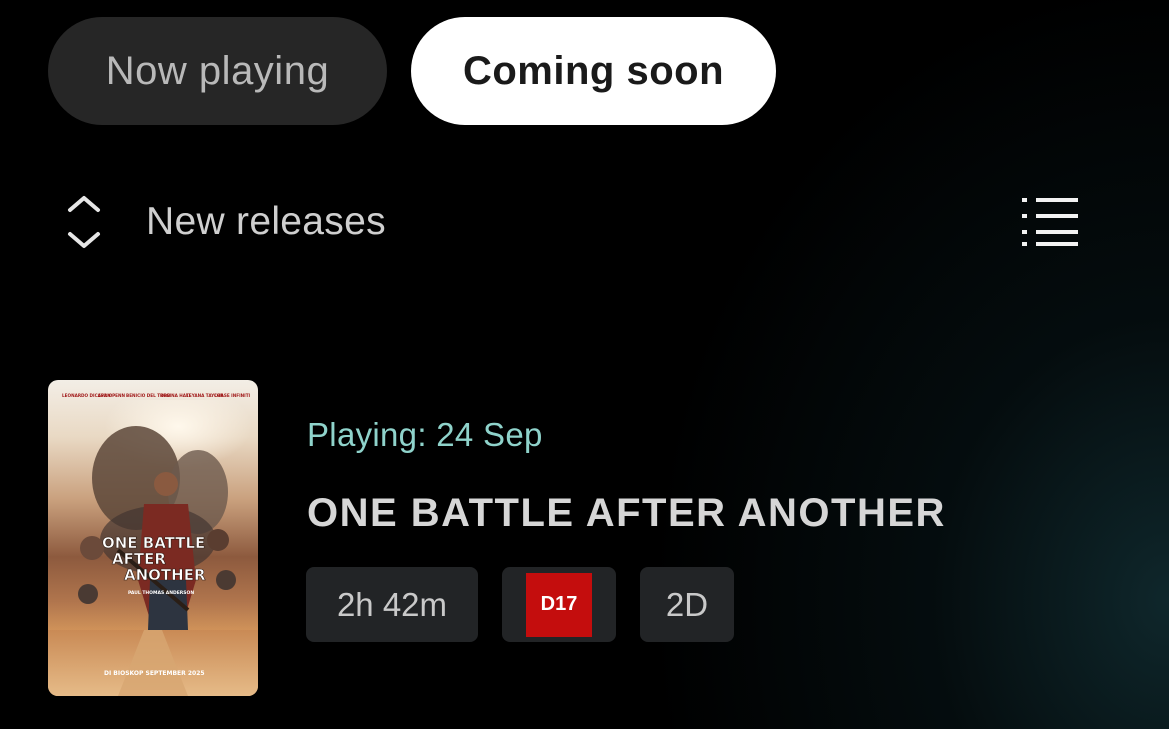  I want to click on poster-release: DI BIOSKOP SEPTEMBER 2025, so click(154, 673).